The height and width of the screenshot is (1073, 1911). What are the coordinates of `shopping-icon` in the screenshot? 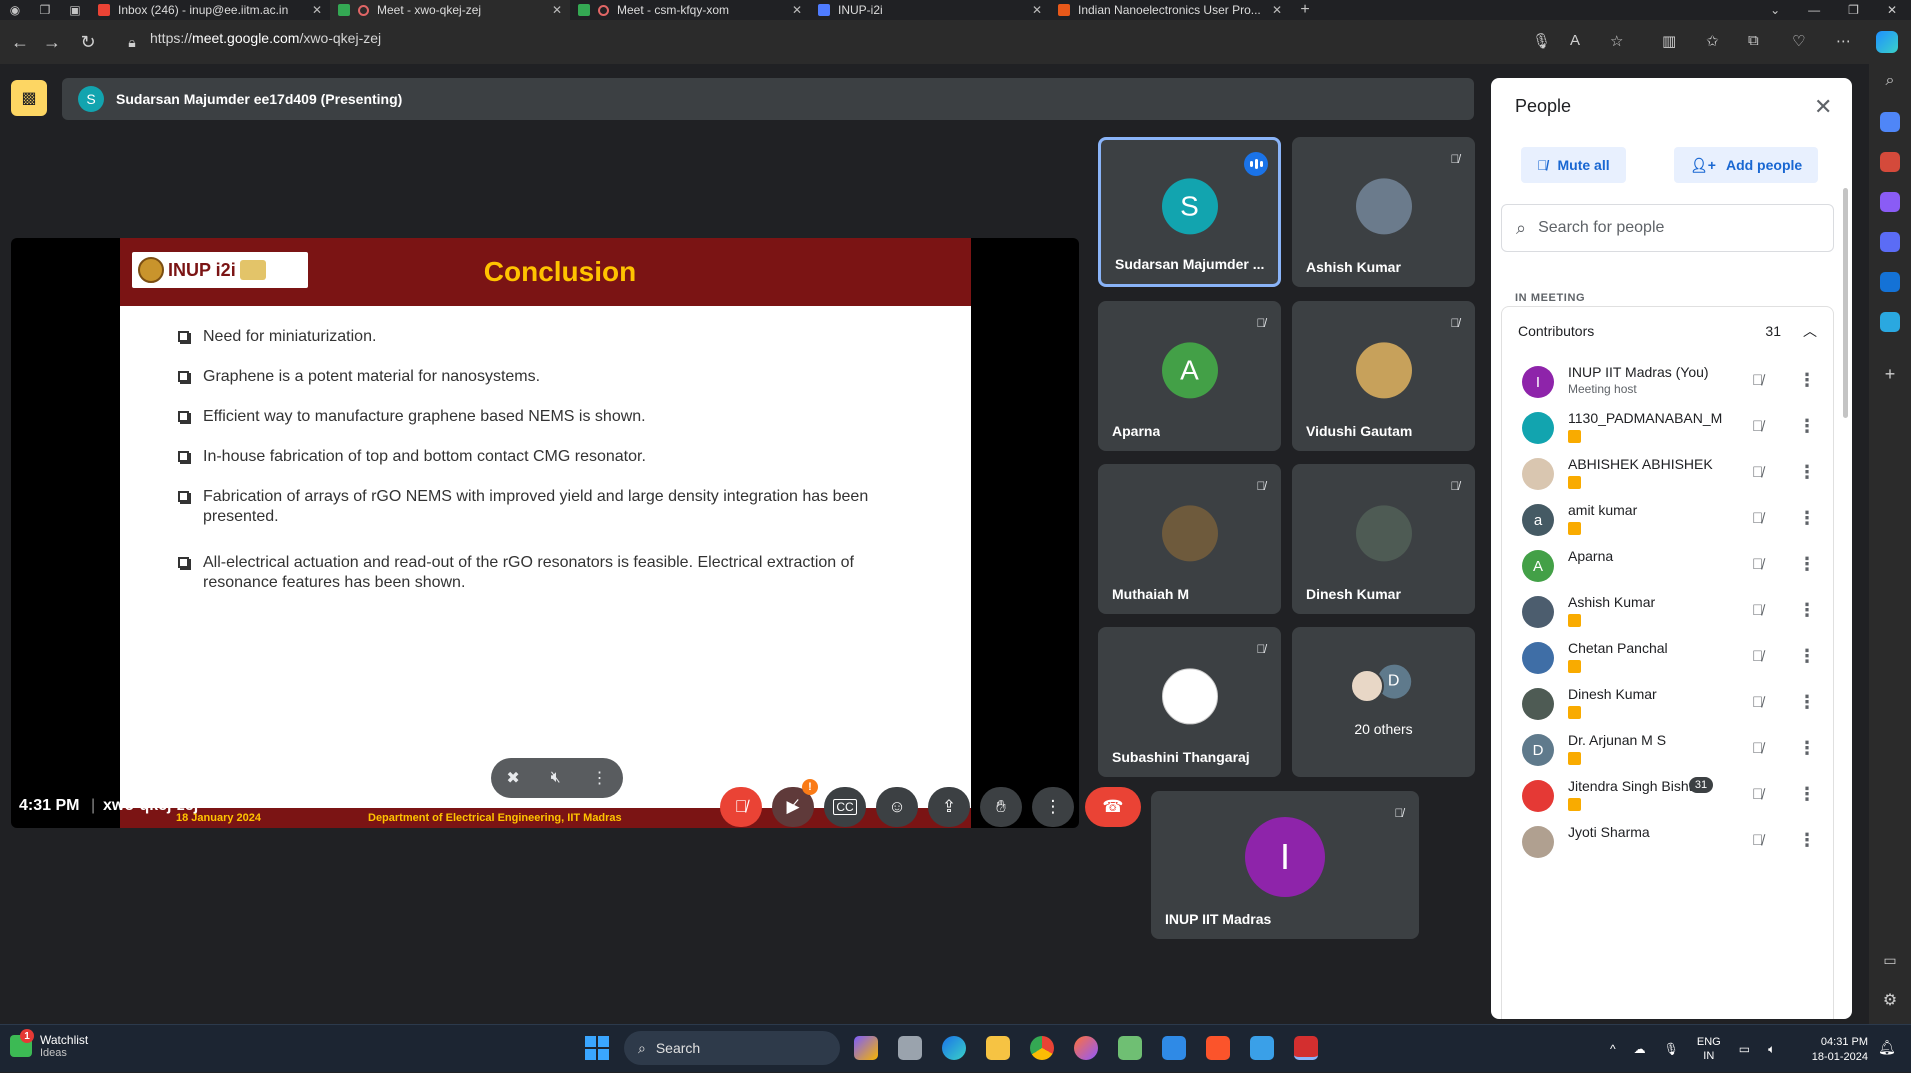 It's located at (1890, 122).